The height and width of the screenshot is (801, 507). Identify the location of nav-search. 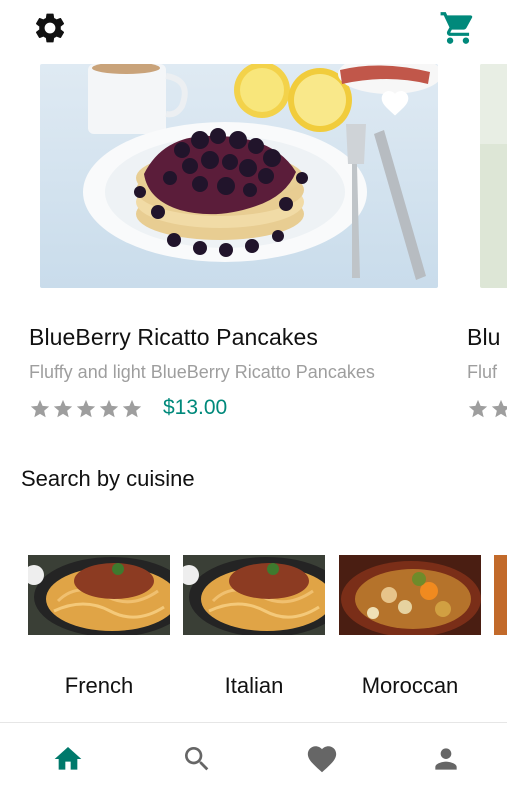
(197, 759).